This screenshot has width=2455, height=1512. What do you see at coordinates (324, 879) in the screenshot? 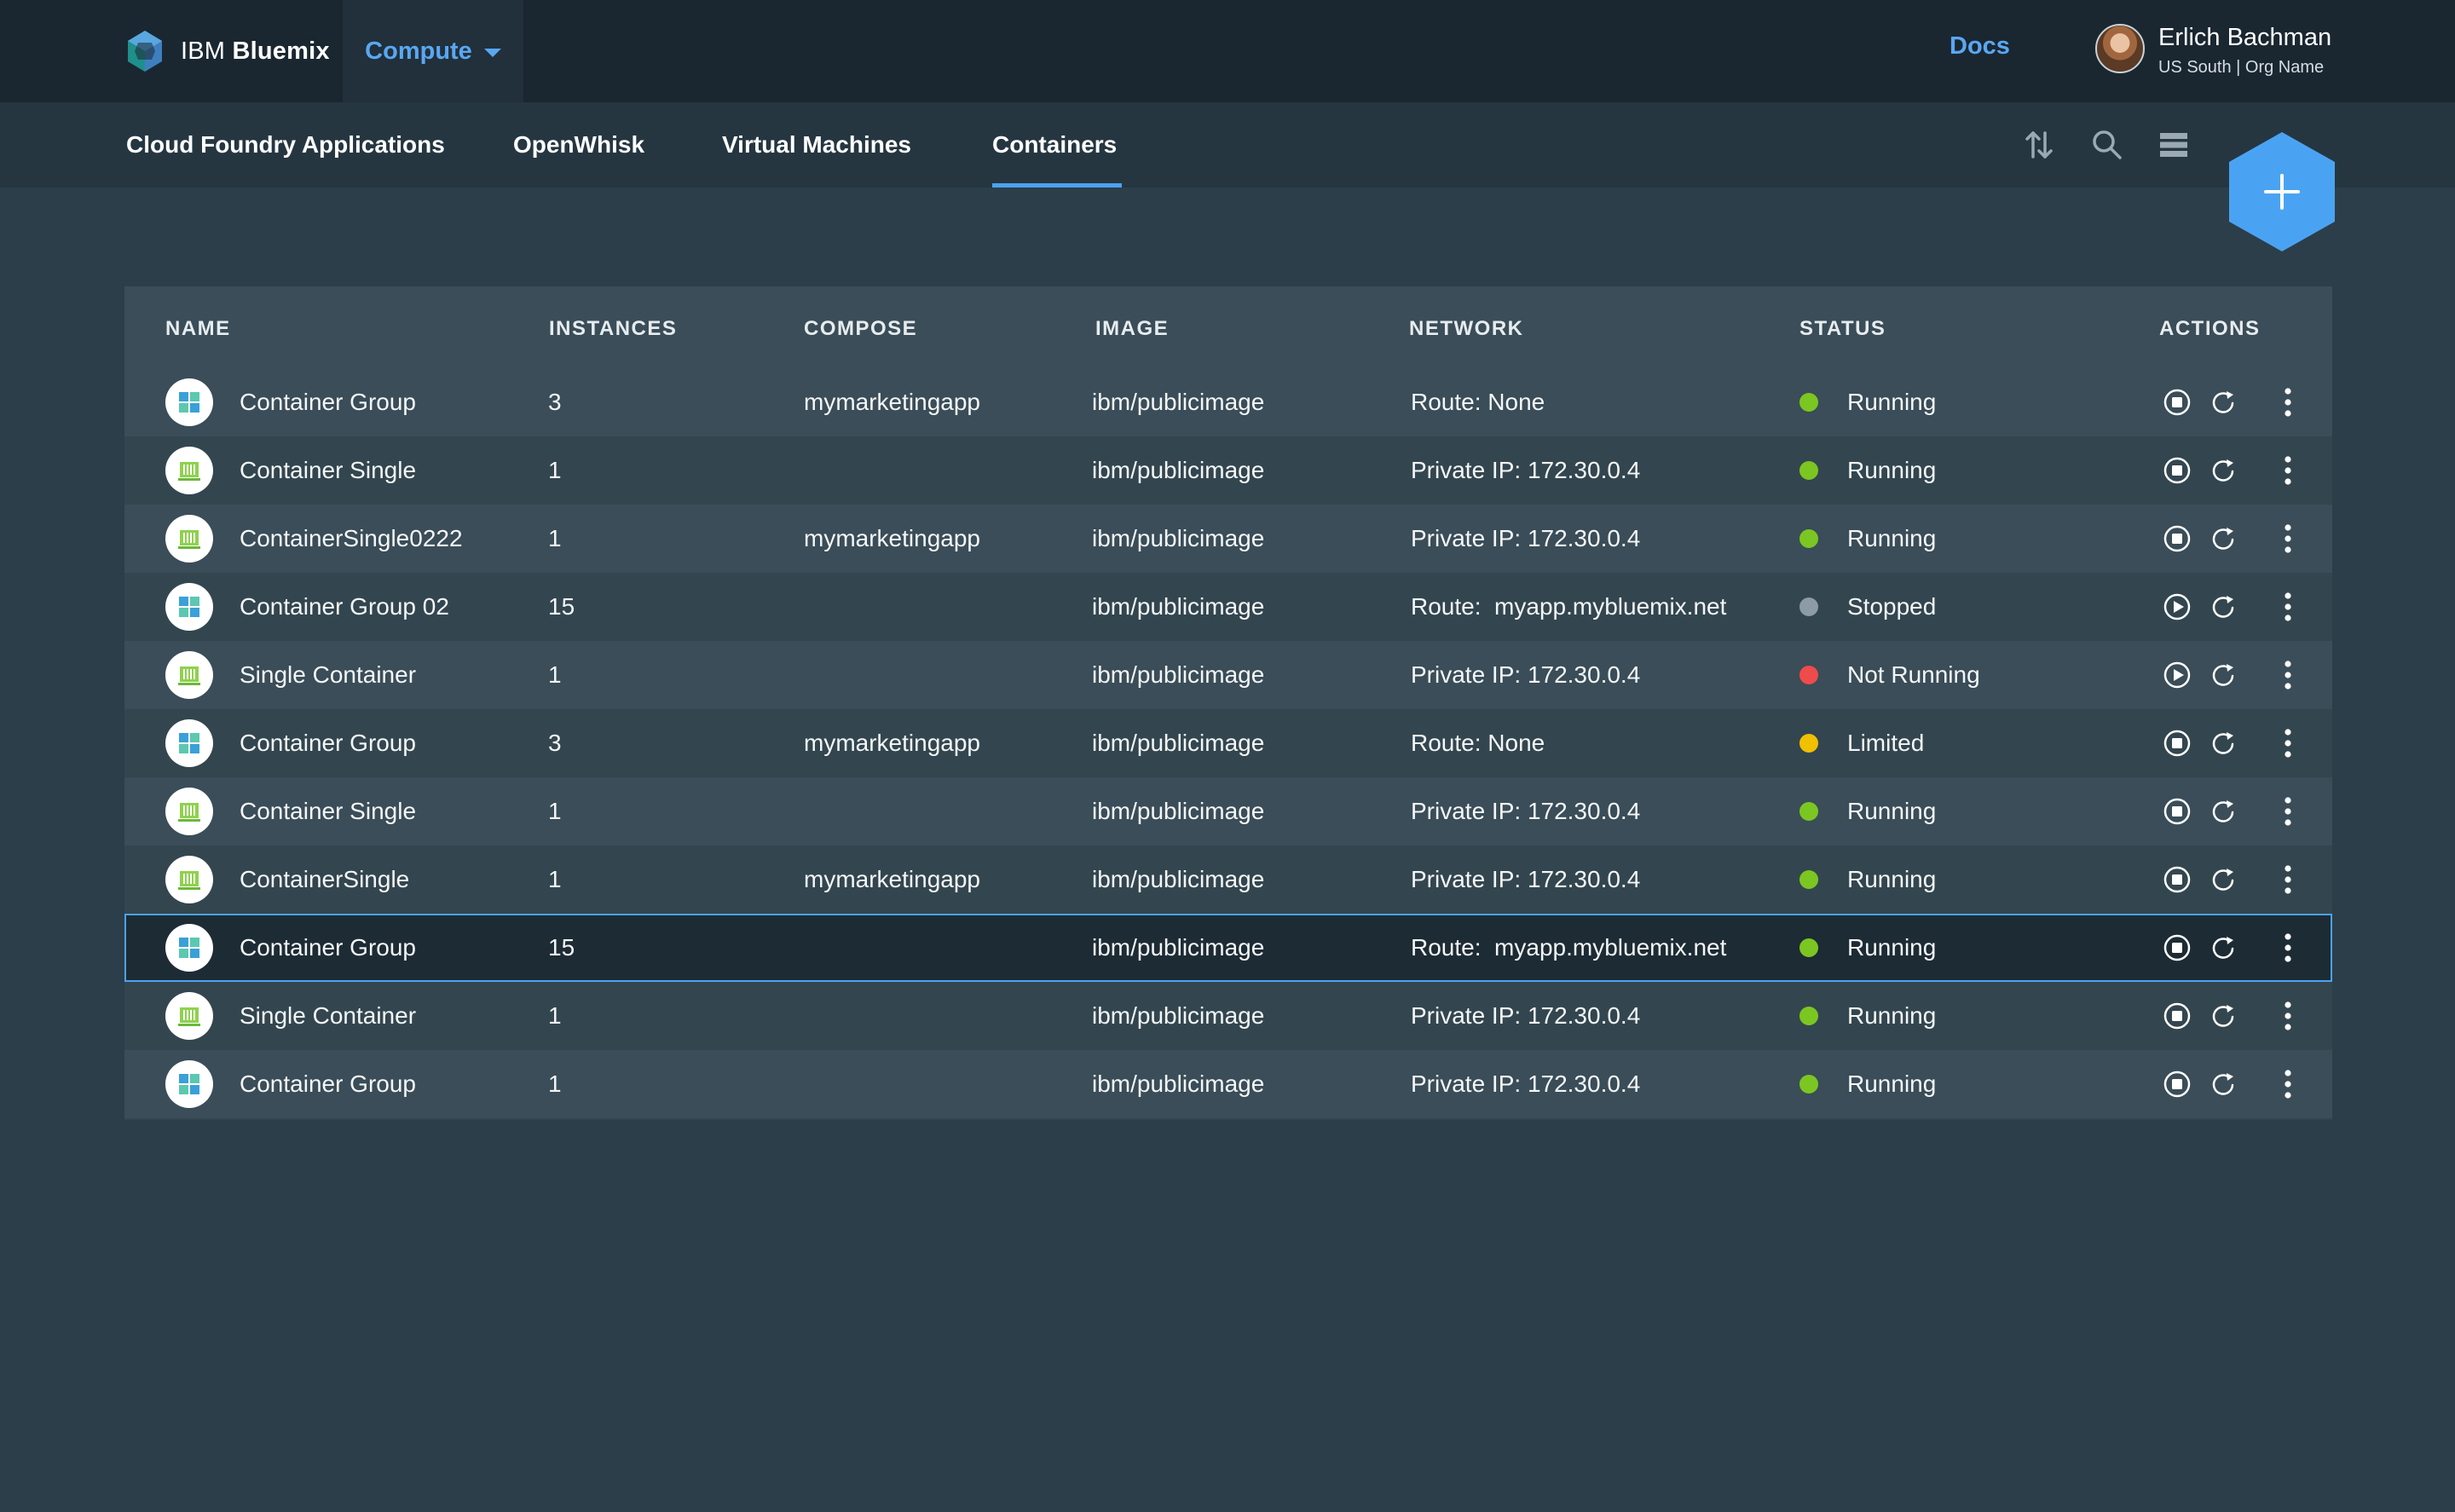
I see `cell-name: ContainerSingle` at bounding box center [324, 879].